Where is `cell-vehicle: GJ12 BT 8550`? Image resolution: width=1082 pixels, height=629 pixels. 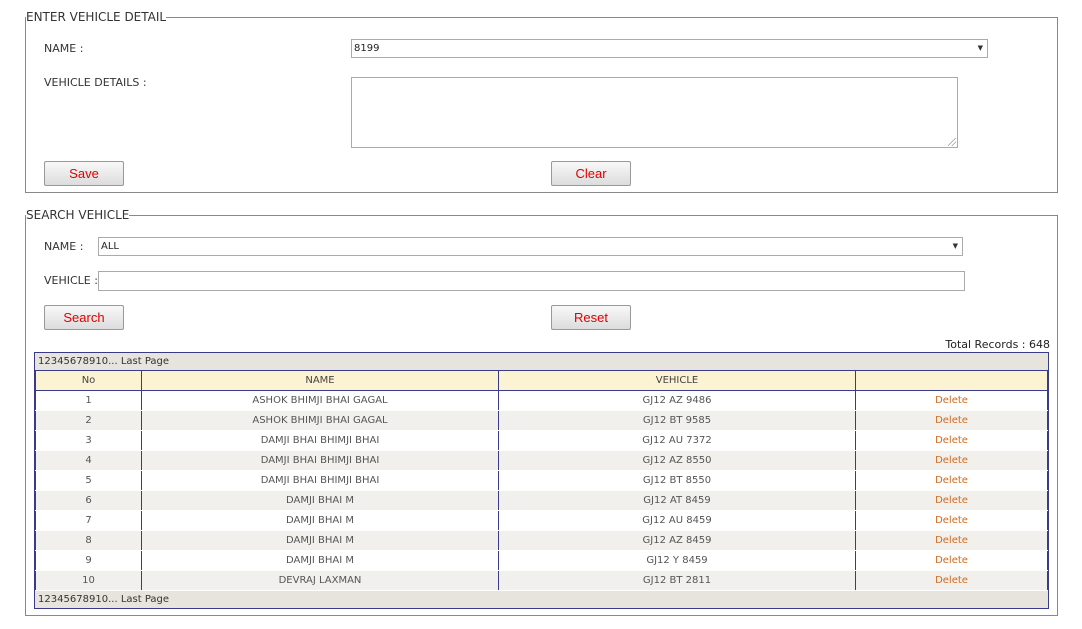
cell-vehicle: GJ12 BT 8550 is located at coordinates (677, 480).